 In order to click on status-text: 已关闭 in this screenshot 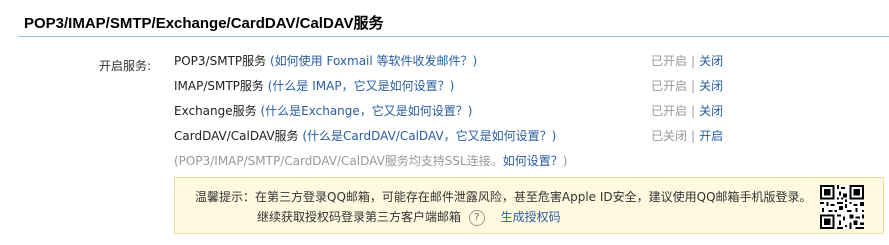, I will do `click(669, 136)`.